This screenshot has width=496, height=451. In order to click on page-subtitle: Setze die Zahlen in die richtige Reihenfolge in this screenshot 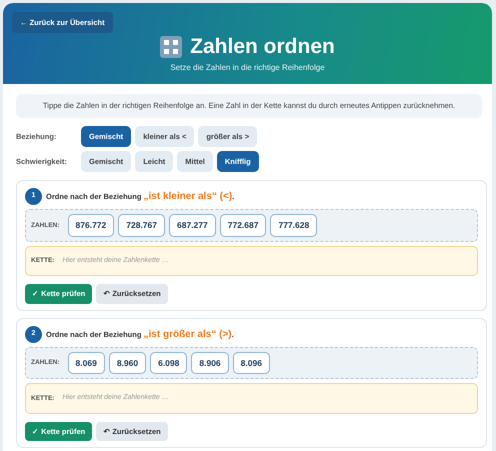, I will do `click(247, 67)`.